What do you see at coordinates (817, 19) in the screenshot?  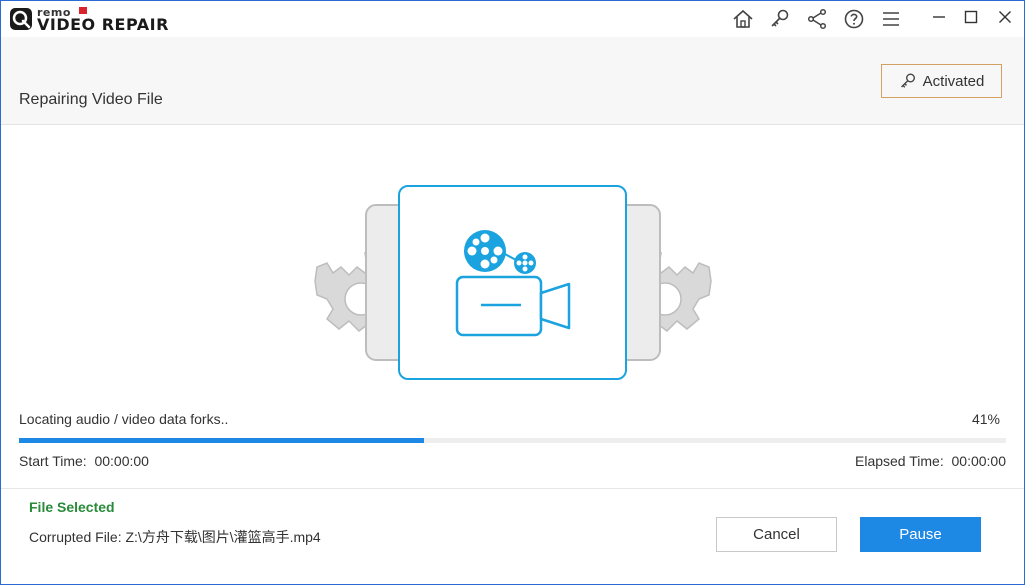 I see `share-icon` at bounding box center [817, 19].